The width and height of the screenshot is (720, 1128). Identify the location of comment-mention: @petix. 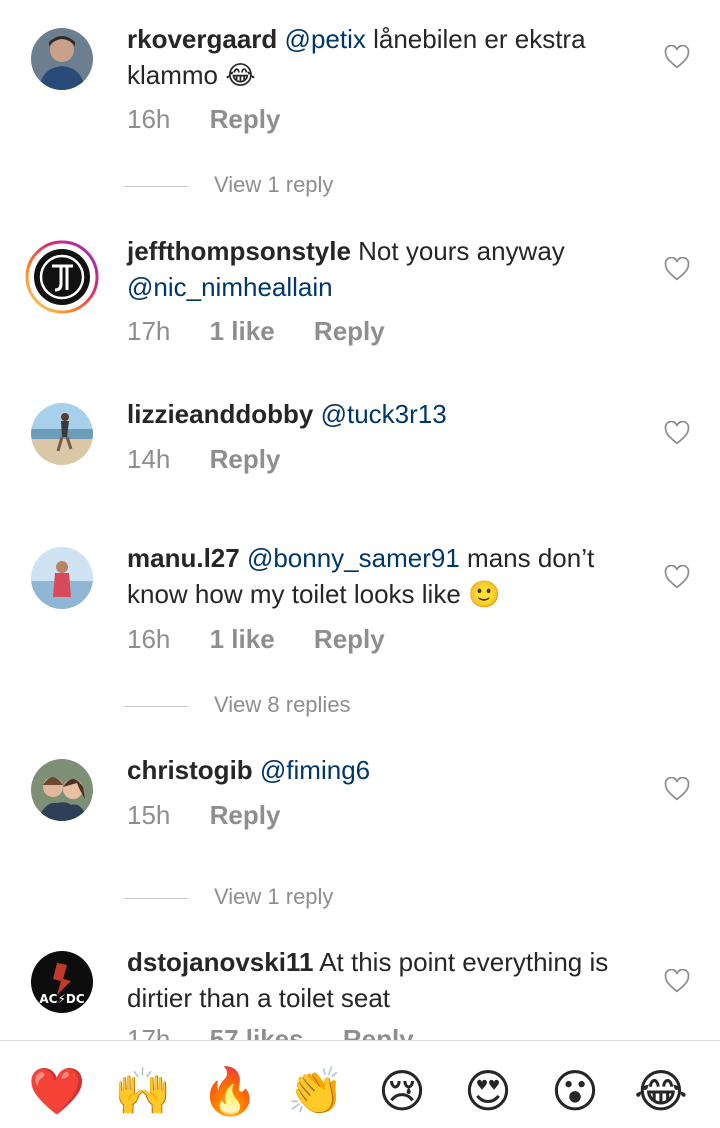
(325, 39).